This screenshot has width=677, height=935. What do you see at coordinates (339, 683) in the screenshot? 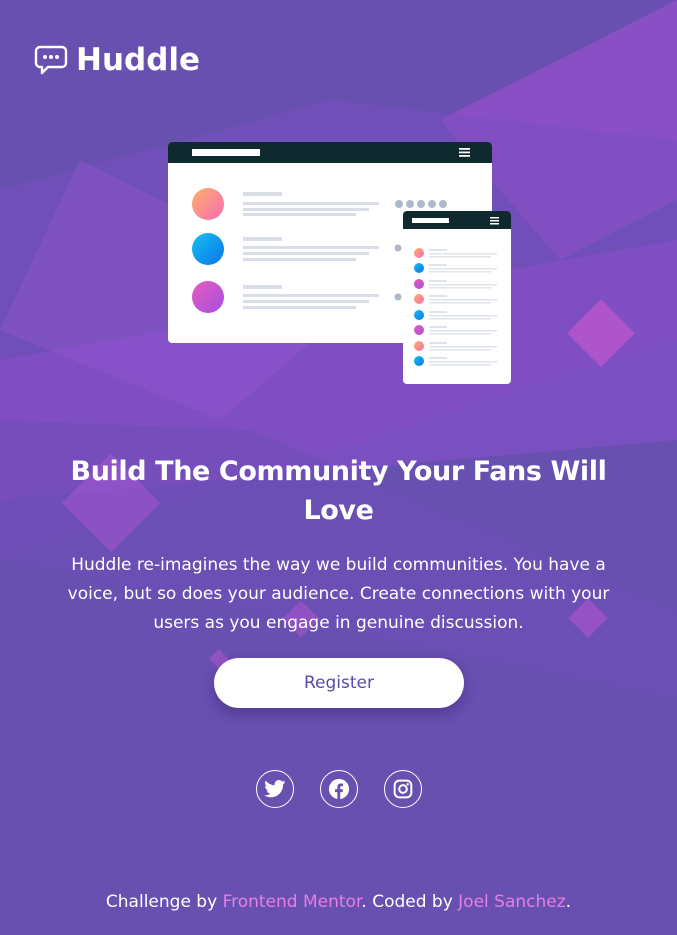
I see `register-button: Register` at bounding box center [339, 683].